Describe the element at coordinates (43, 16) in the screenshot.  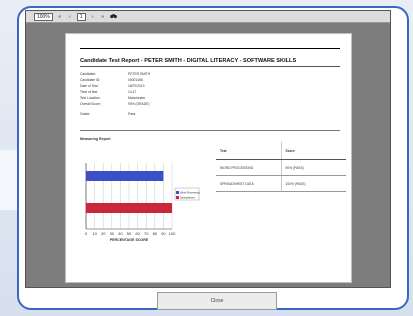
I see `zoom-select: 100%` at that location.